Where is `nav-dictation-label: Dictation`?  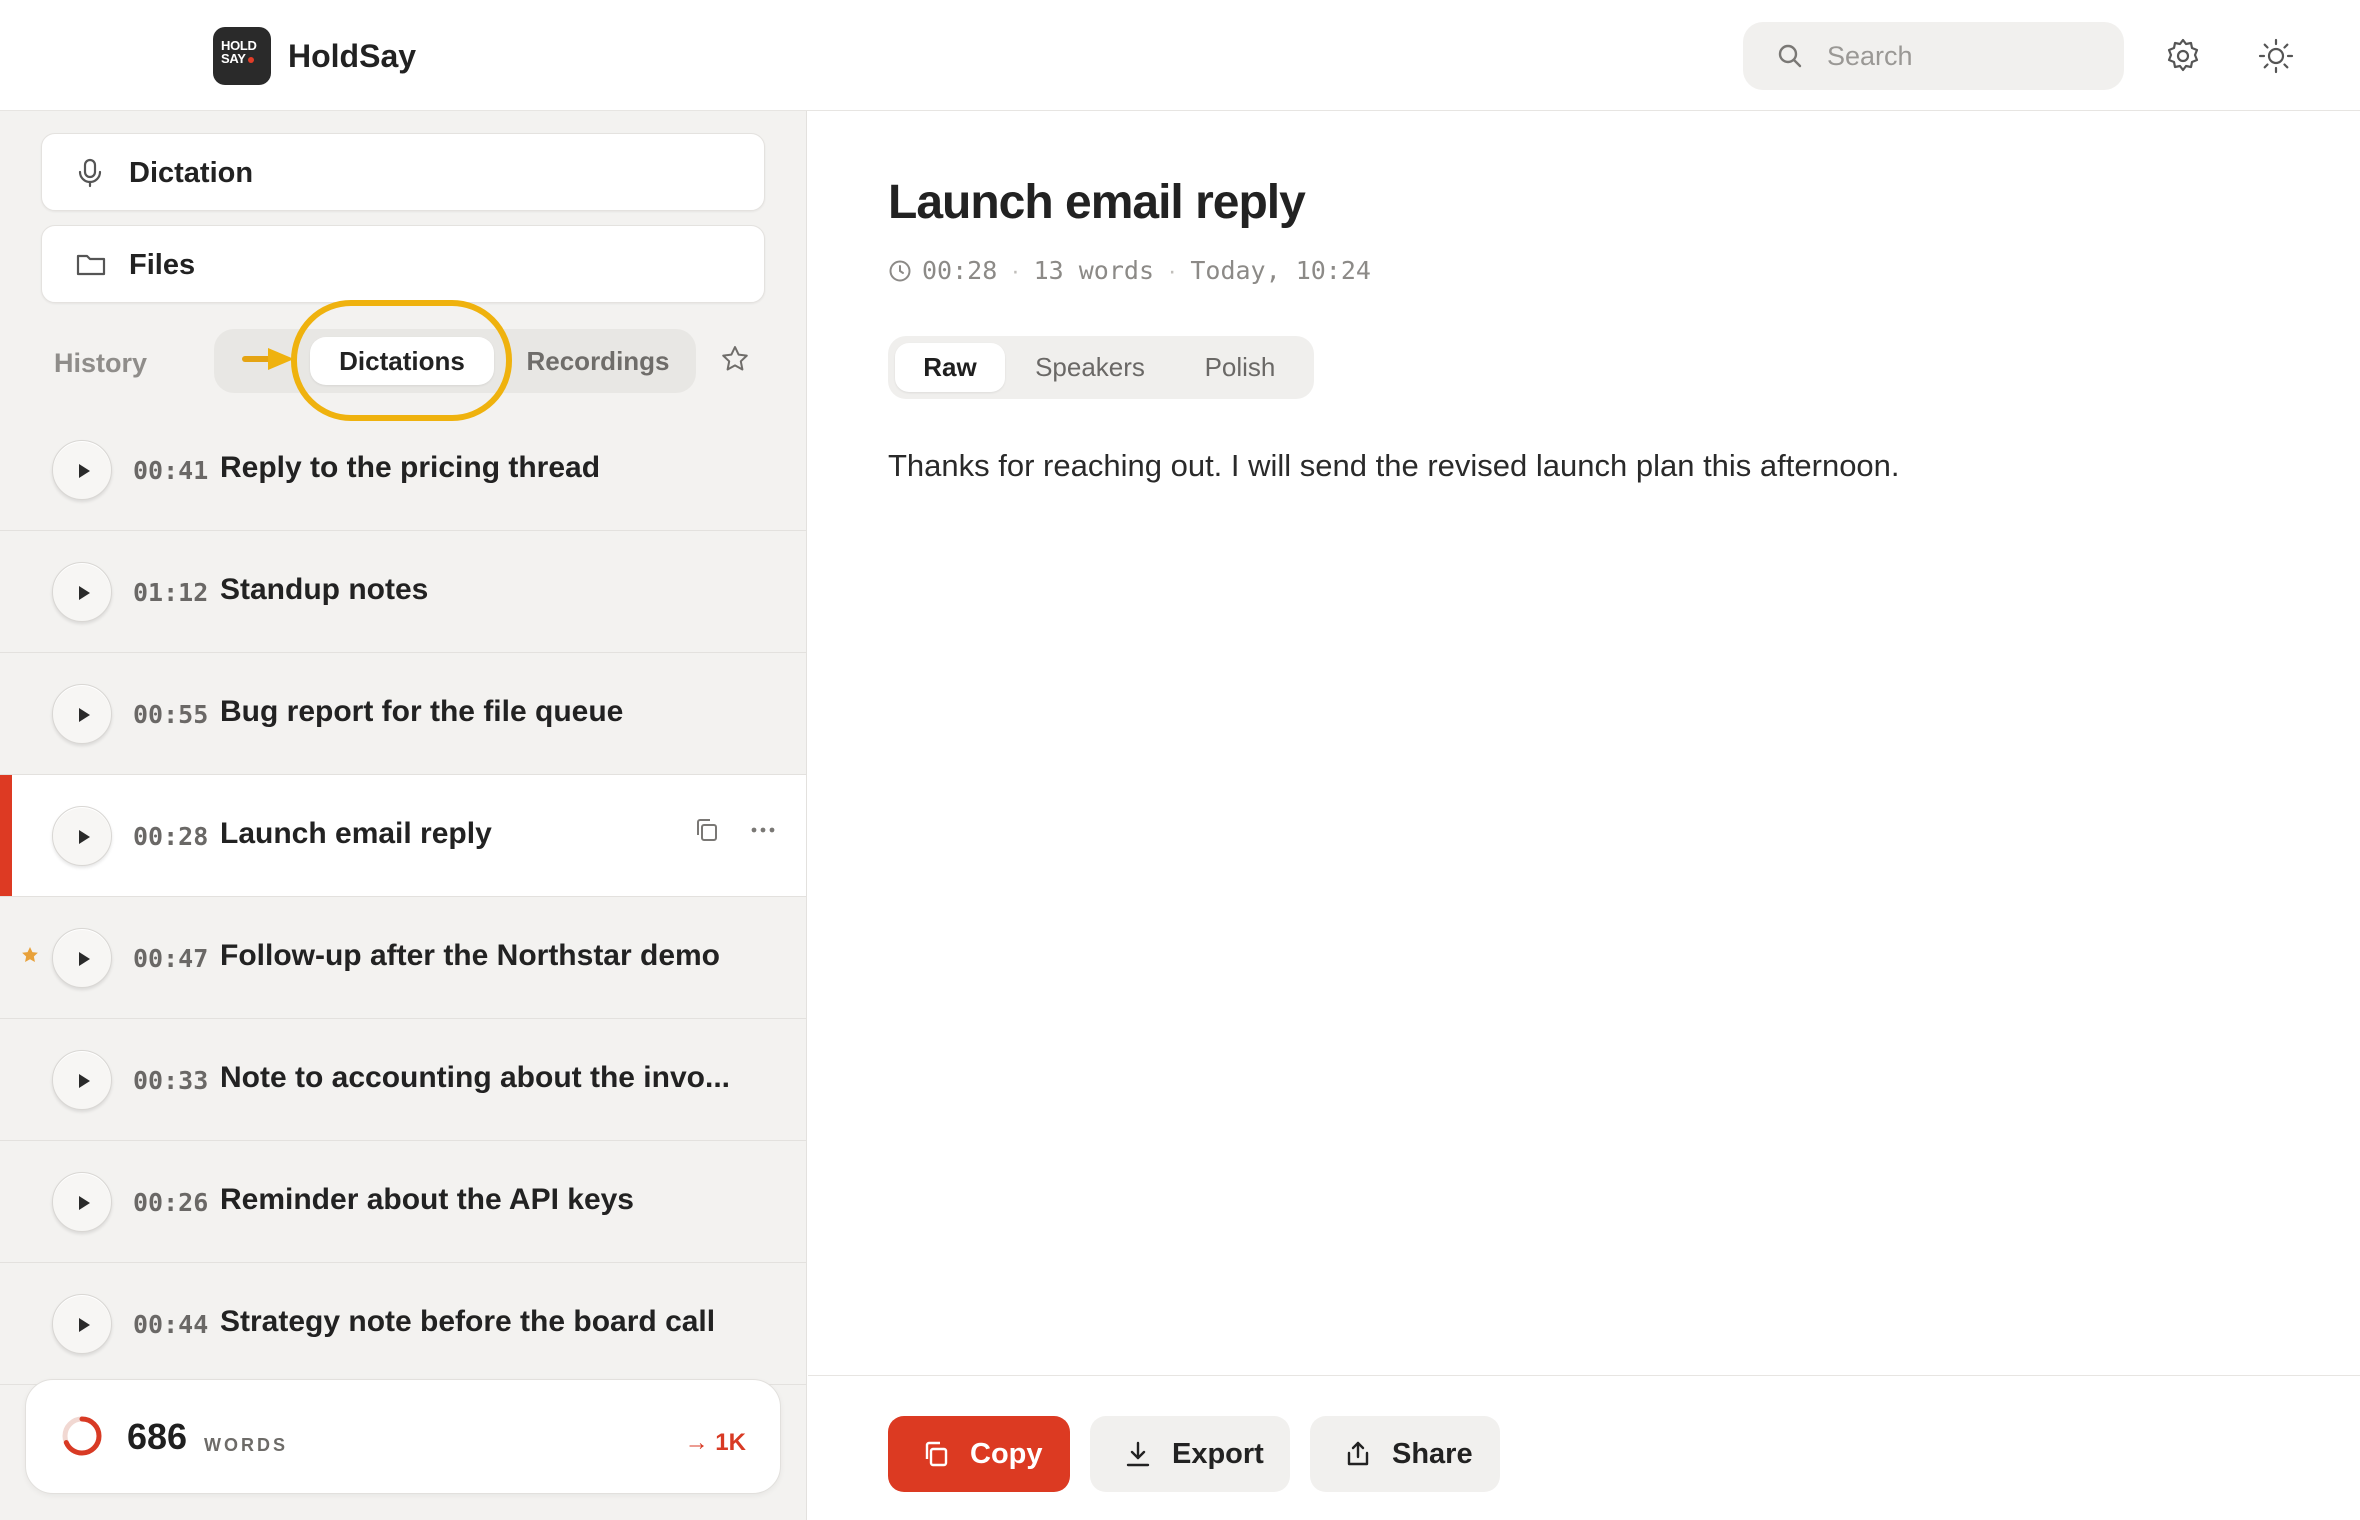
nav-dictation-label: Dictation is located at coordinates (191, 173).